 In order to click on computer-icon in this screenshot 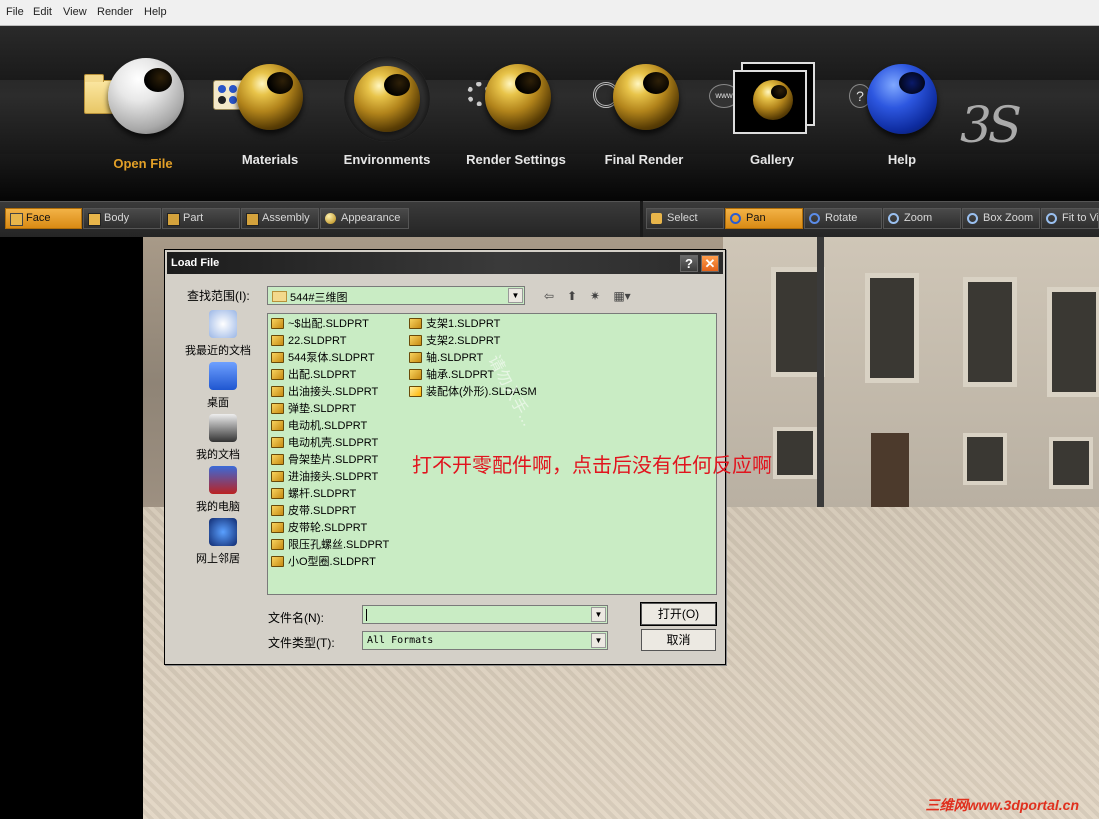, I will do `click(223, 480)`.